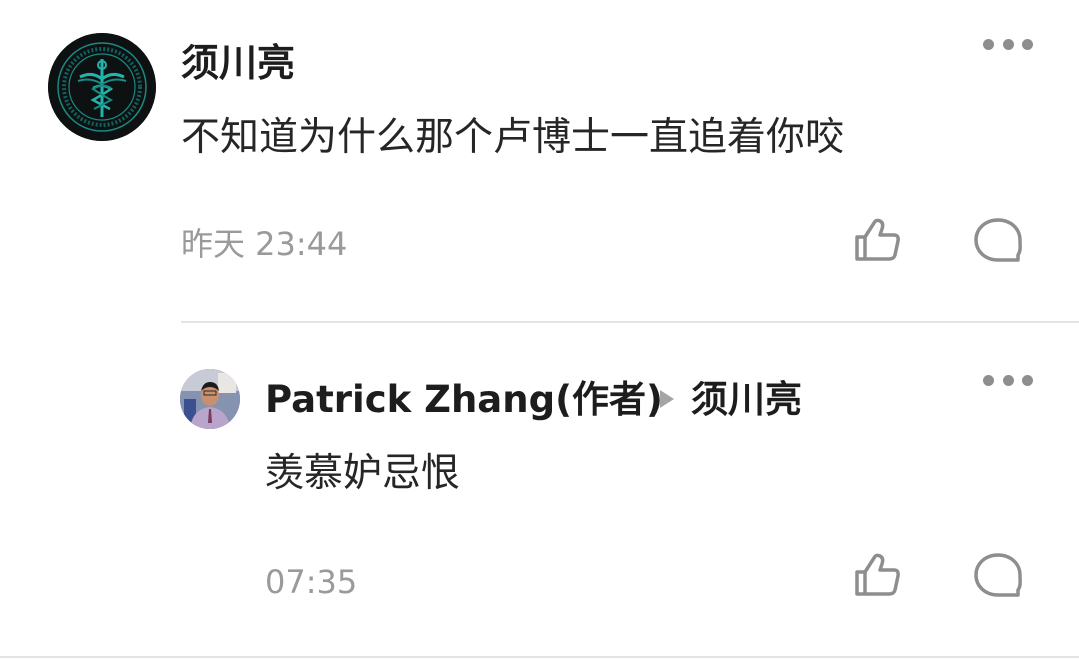 This screenshot has height=659, width=1079. I want to click on reply-text: 羡慕妒忌恨, so click(363, 473).